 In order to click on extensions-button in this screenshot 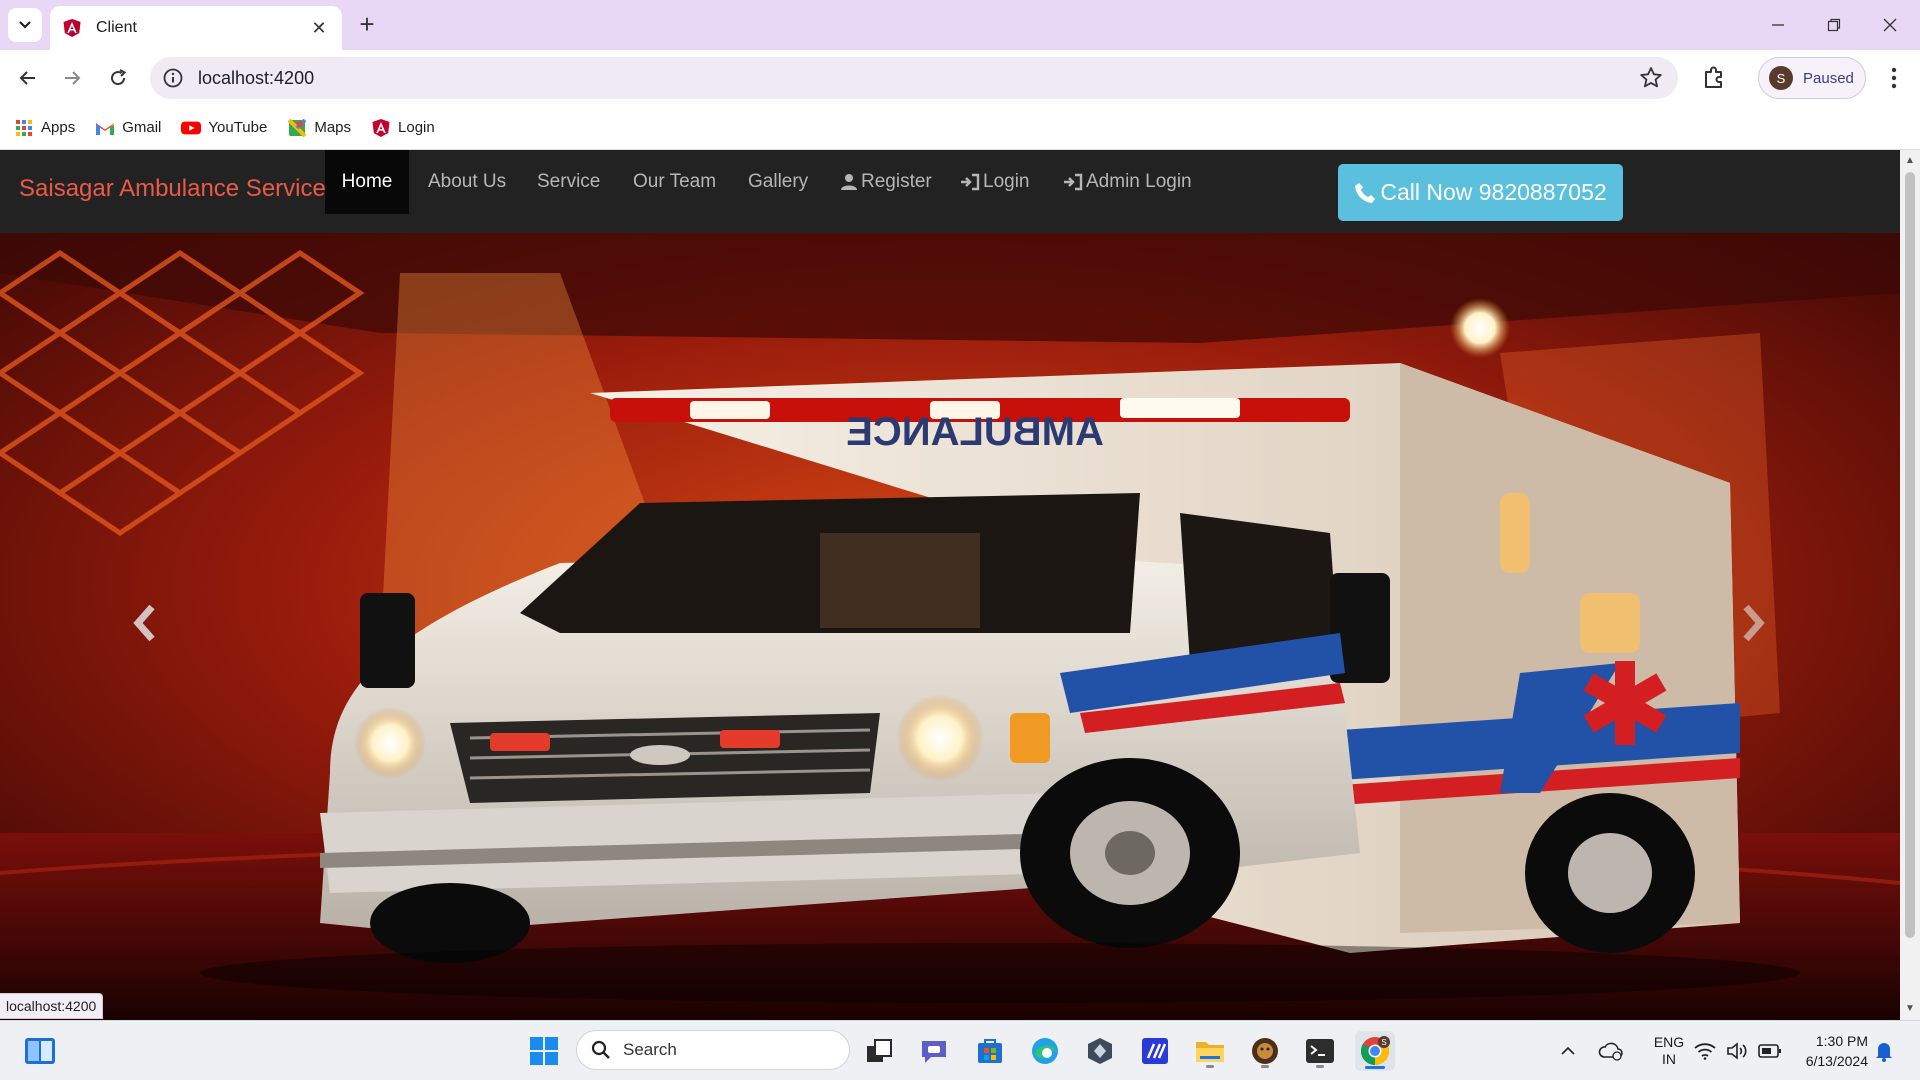, I will do `click(1714, 78)`.